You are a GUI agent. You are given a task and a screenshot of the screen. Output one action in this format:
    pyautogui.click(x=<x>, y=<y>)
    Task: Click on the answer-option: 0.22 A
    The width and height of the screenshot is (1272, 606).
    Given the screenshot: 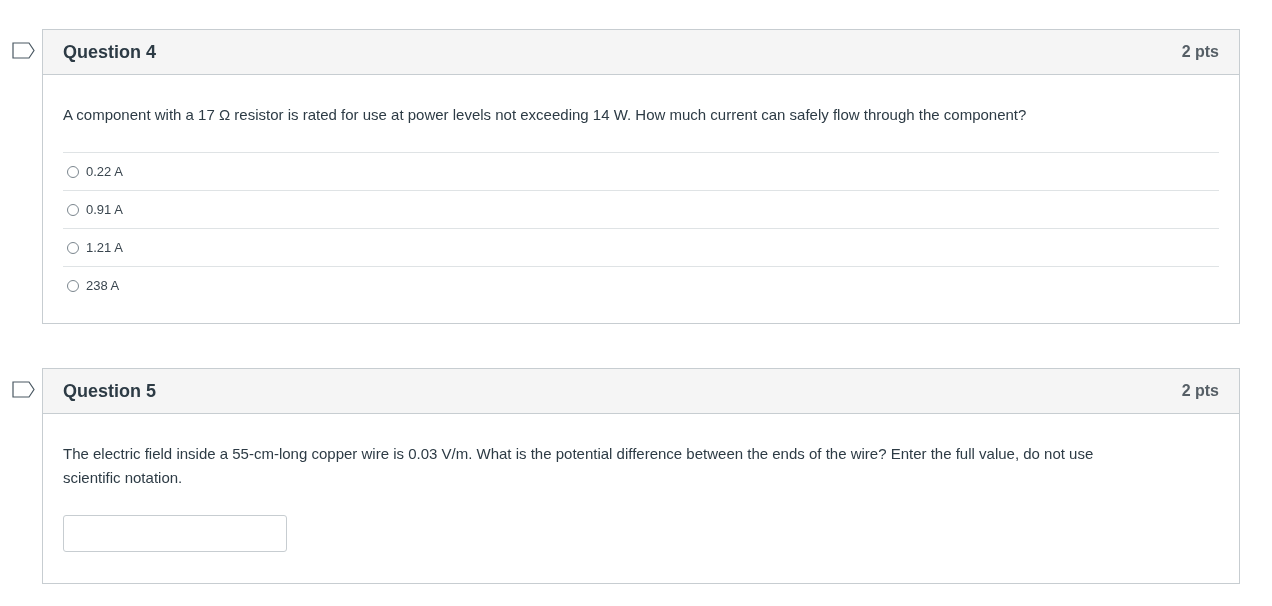 What is the action you would take?
    pyautogui.click(x=641, y=171)
    